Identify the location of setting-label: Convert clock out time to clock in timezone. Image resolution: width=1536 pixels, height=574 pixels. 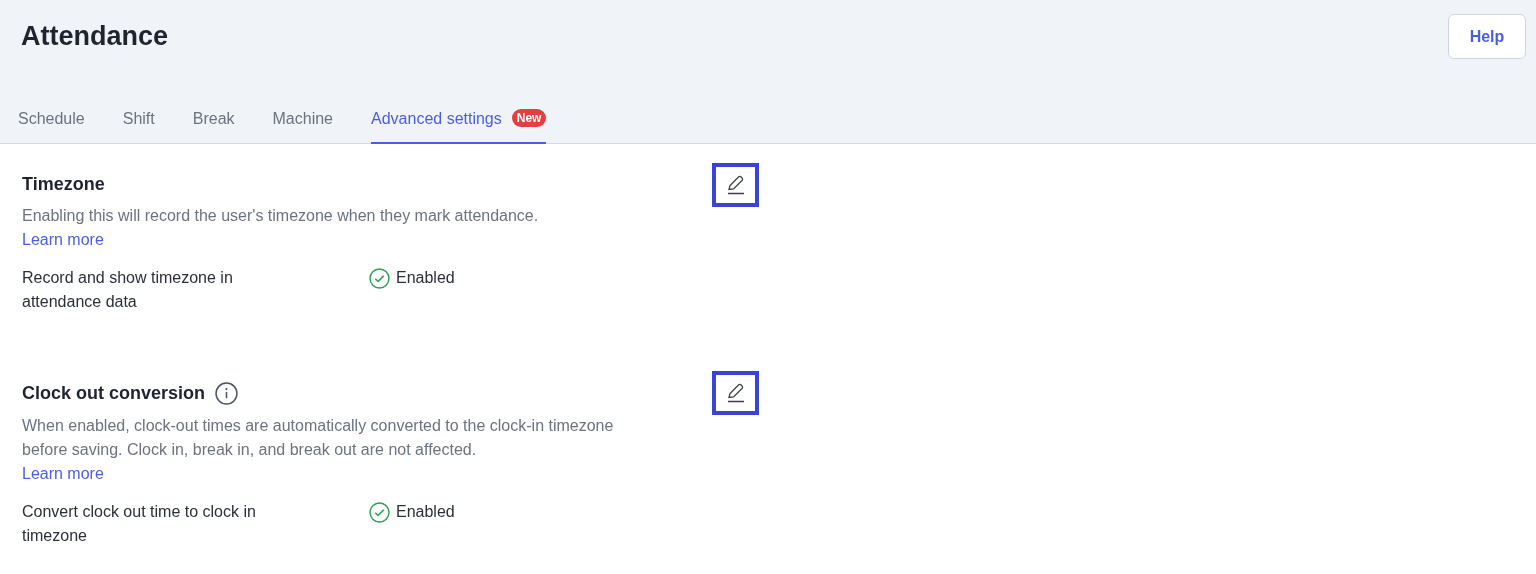
(139, 524).